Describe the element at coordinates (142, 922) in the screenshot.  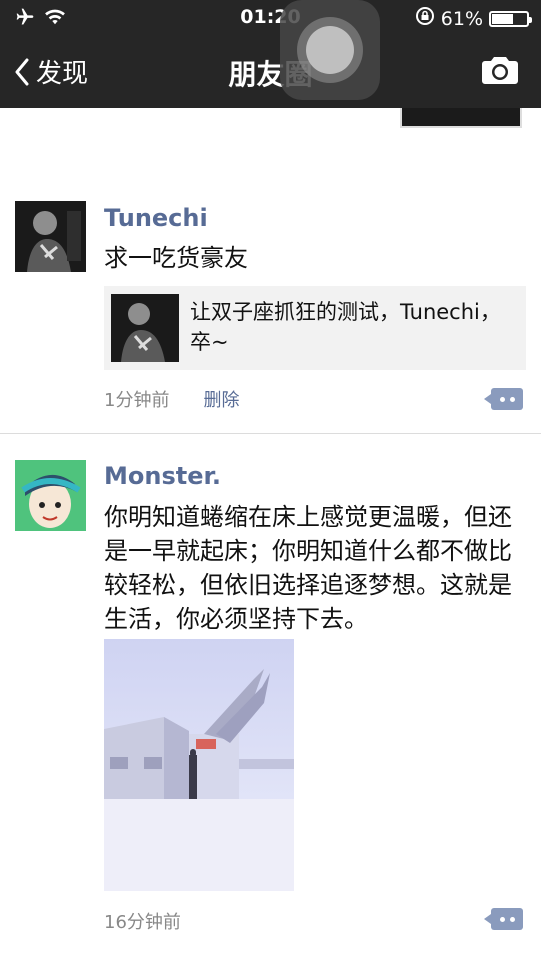
I see `post-time: 16分钟前` at that location.